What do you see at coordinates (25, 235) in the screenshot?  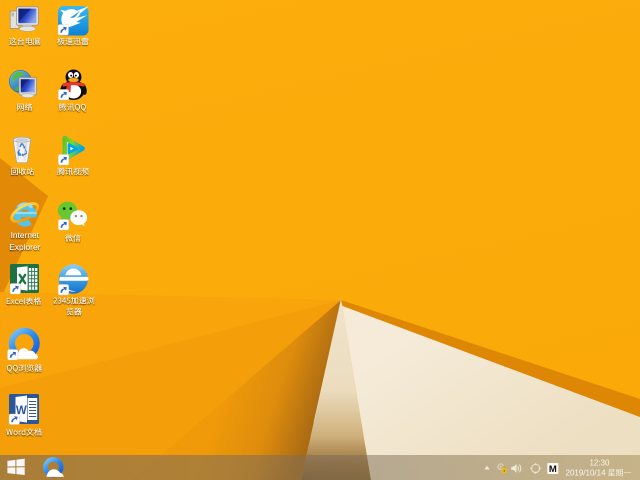 I see `svg-text: Internet` at bounding box center [25, 235].